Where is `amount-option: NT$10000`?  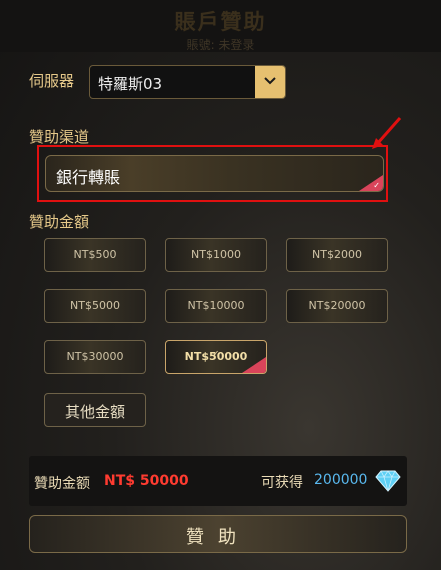
amount-option: NT$10000 is located at coordinates (216, 306).